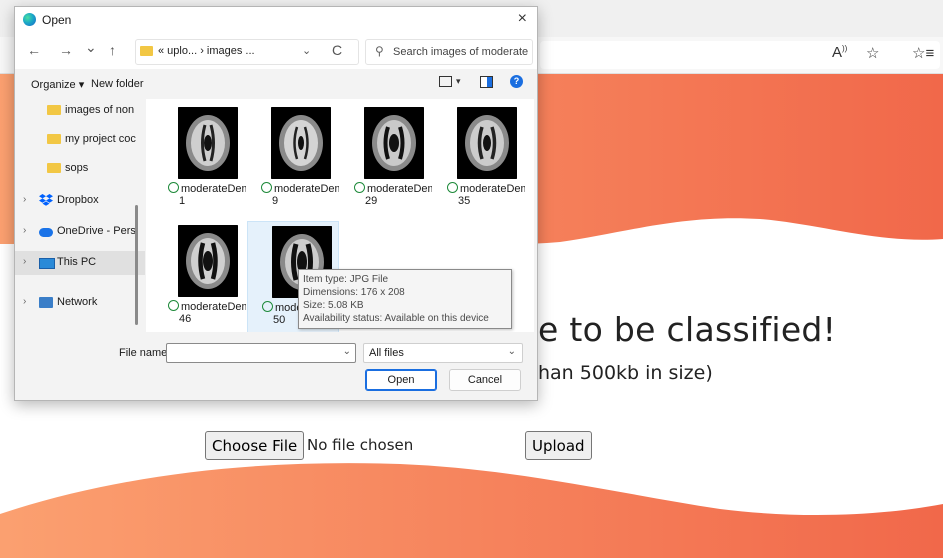  Describe the element at coordinates (516, 81) in the screenshot. I see `help-icon: ?` at that location.